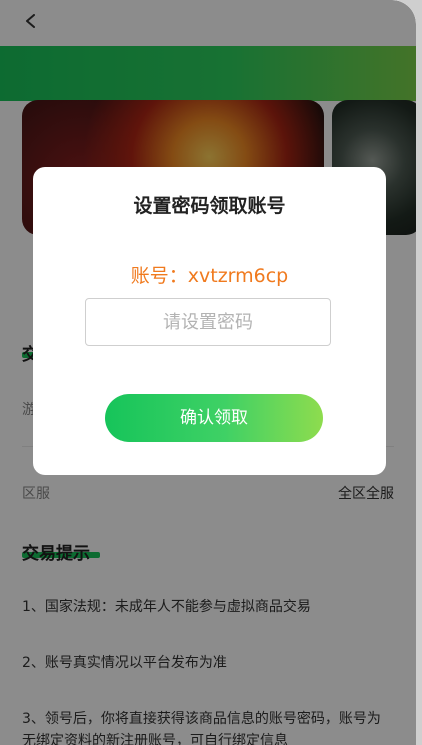  What do you see at coordinates (214, 418) in the screenshot?
I see `confirm-claim-button: 确认领取` at bounding box center [214, 418].